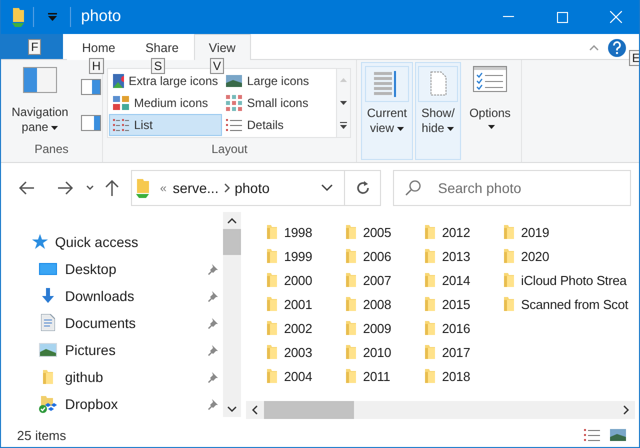  Describe the element at coordinates (132, 322) in the screenshot. I see `navigation-item: Documents` at that location.